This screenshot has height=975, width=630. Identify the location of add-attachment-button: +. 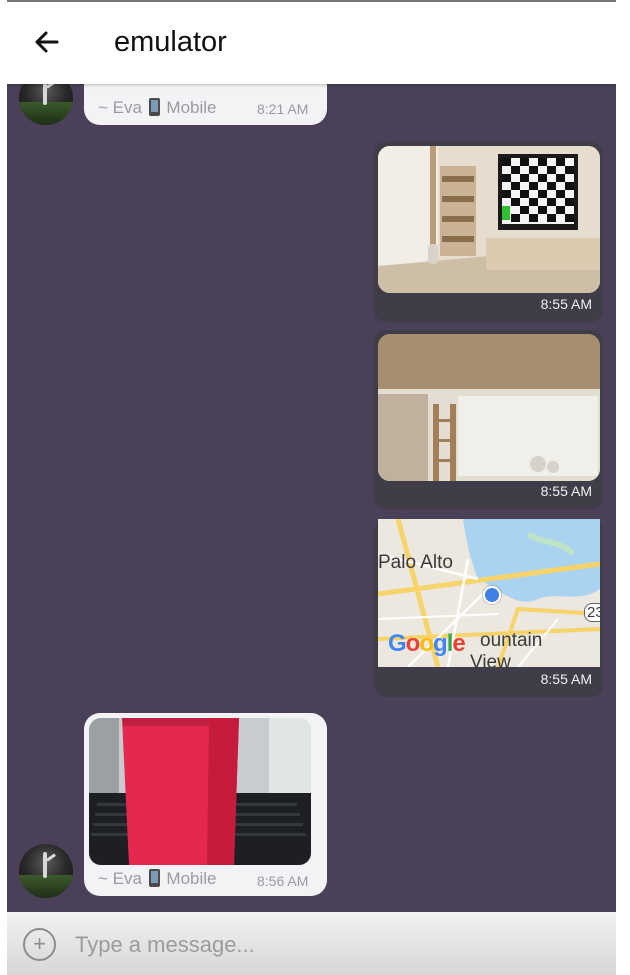
(39, 944).